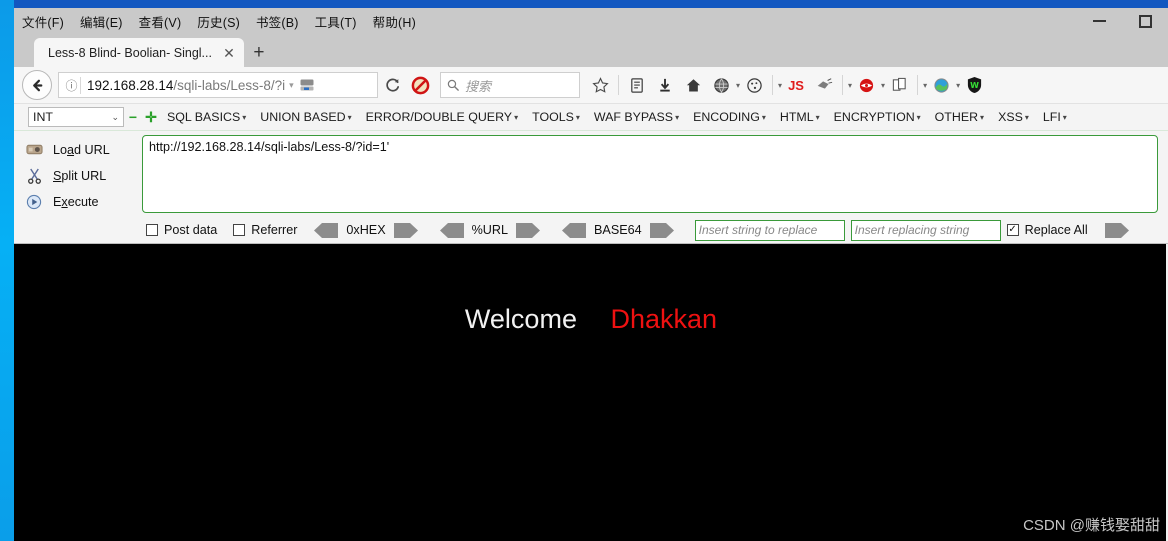  What do you see at coordinates (899, 85) in the screenshot?
I see `page-source-icon` at bounding box center [899, 85].